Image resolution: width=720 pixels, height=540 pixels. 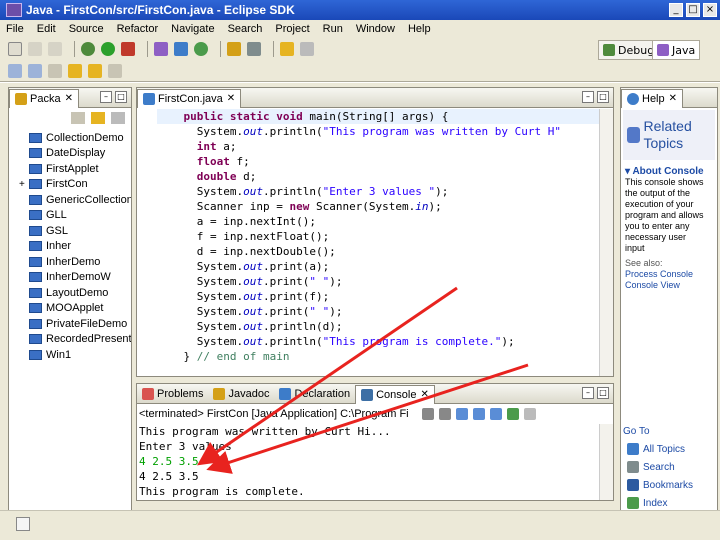 What do you see at coordinates (652, 98) in the screenshot?
I see `tab-help: Help ✕` at bounding box center [652, 98].